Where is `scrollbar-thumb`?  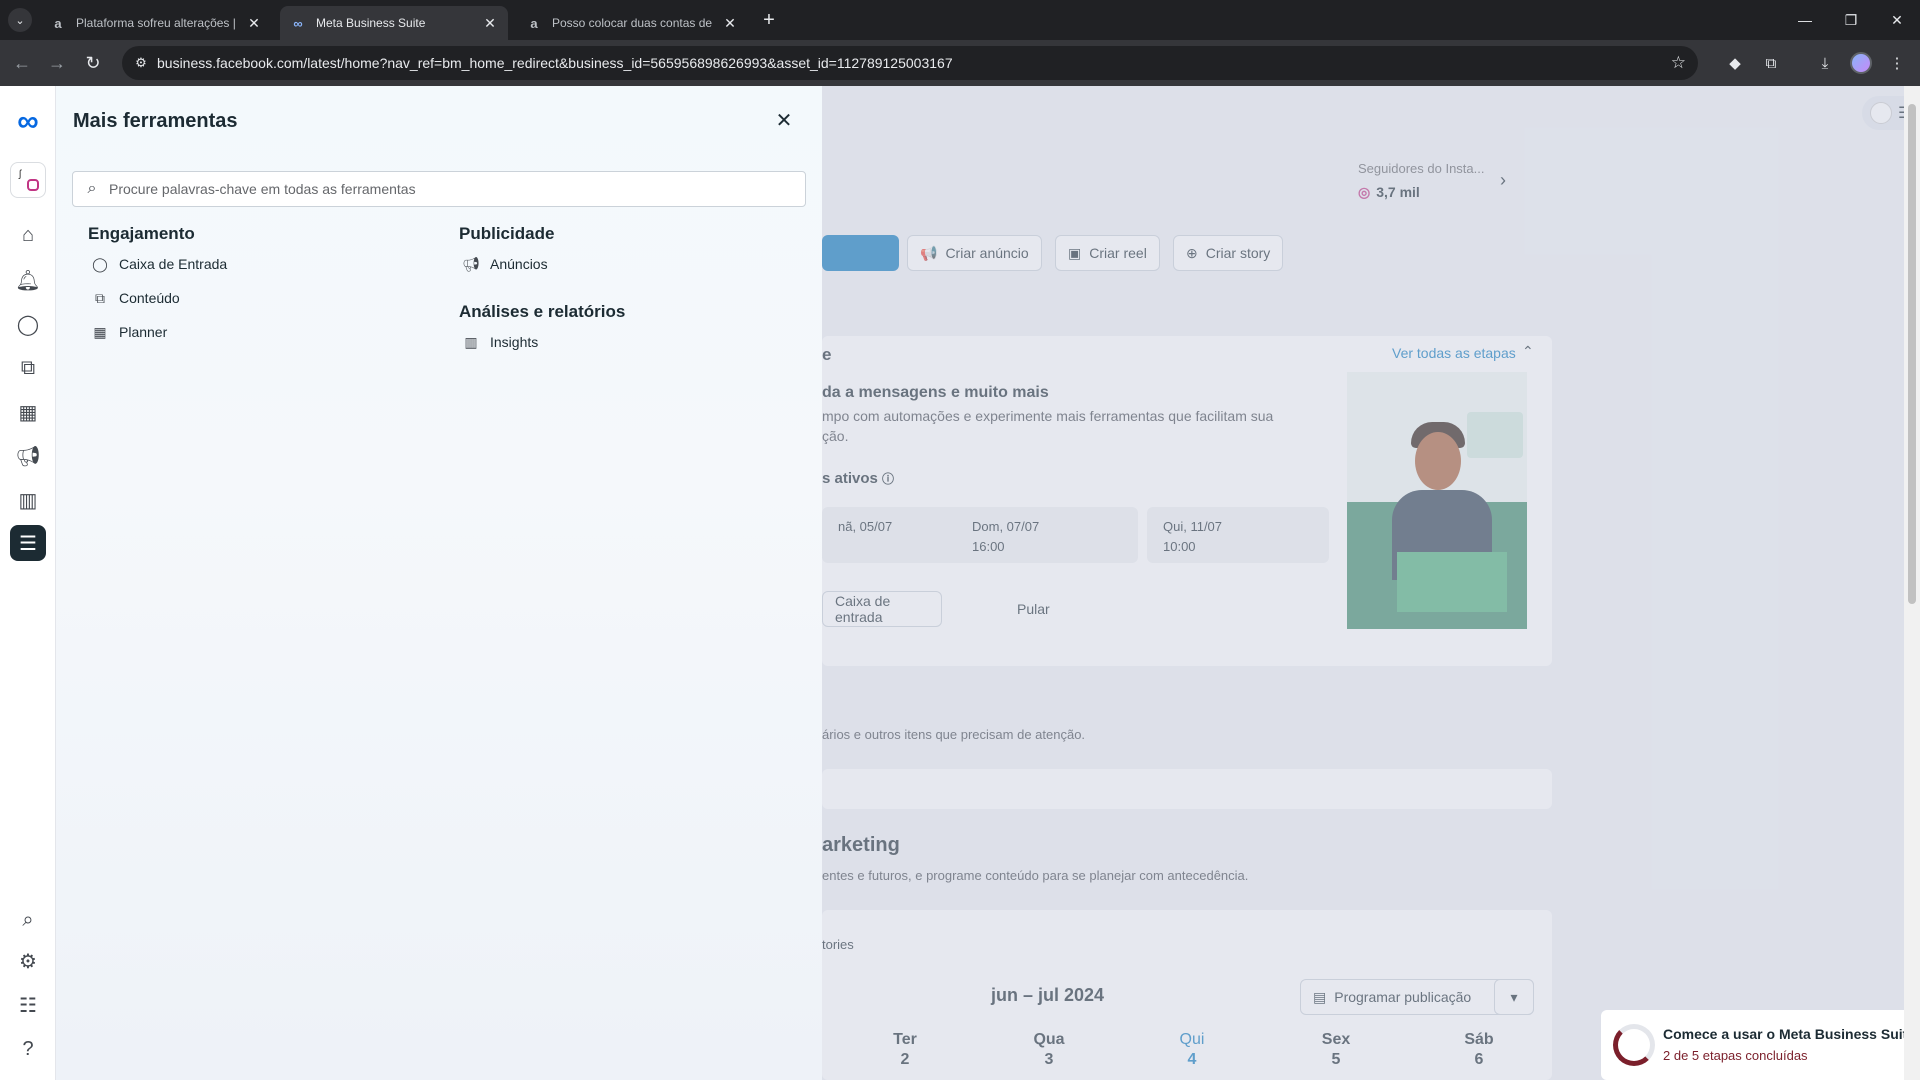 scrollbar-thumb is located at coordinates (1912, 354).